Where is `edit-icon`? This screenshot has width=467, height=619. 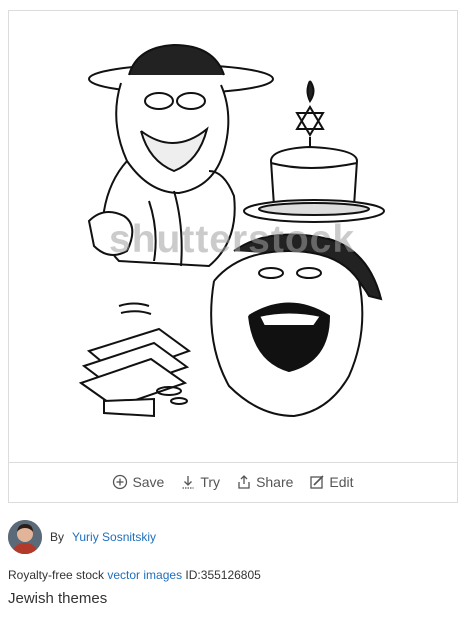
edit-icon is located at coordinates (317, 482).